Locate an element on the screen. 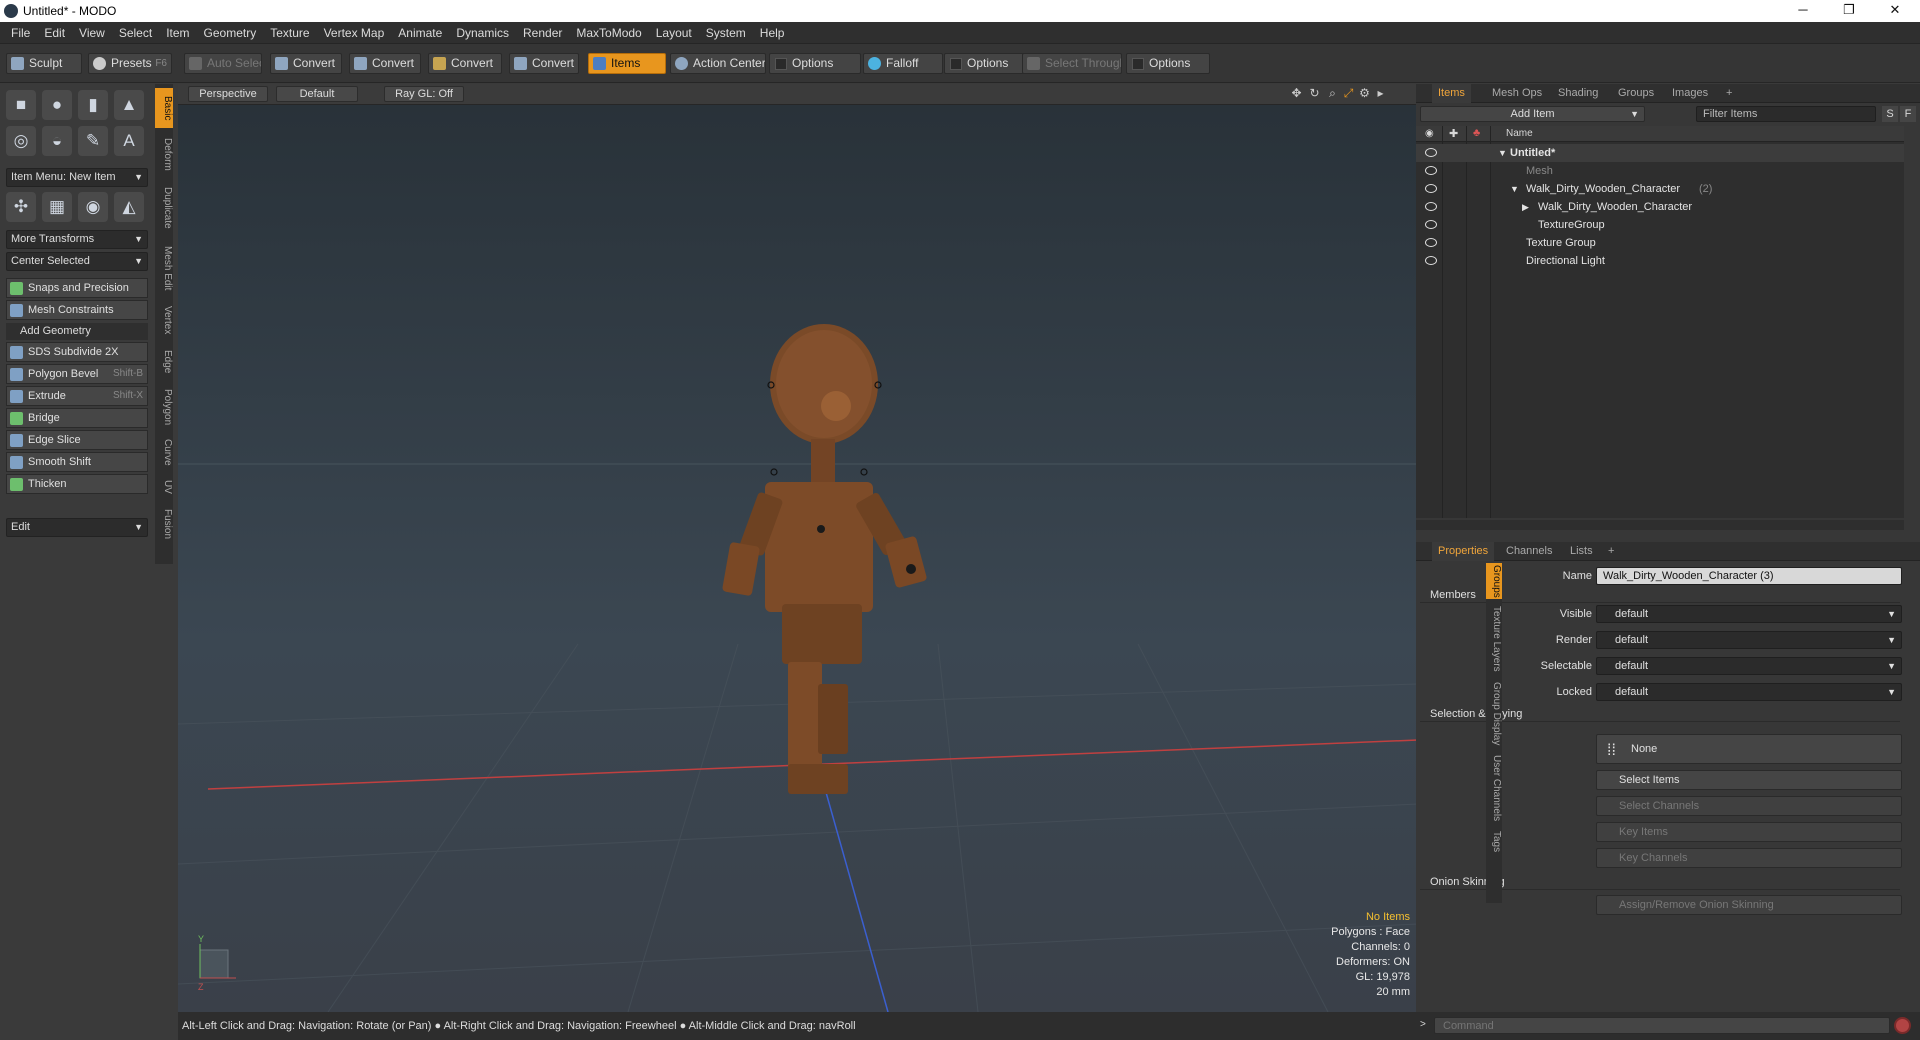 The height and width of the screenshot is (1040, 1920). sphere-icon: ● is located at coordinates (57, 105).